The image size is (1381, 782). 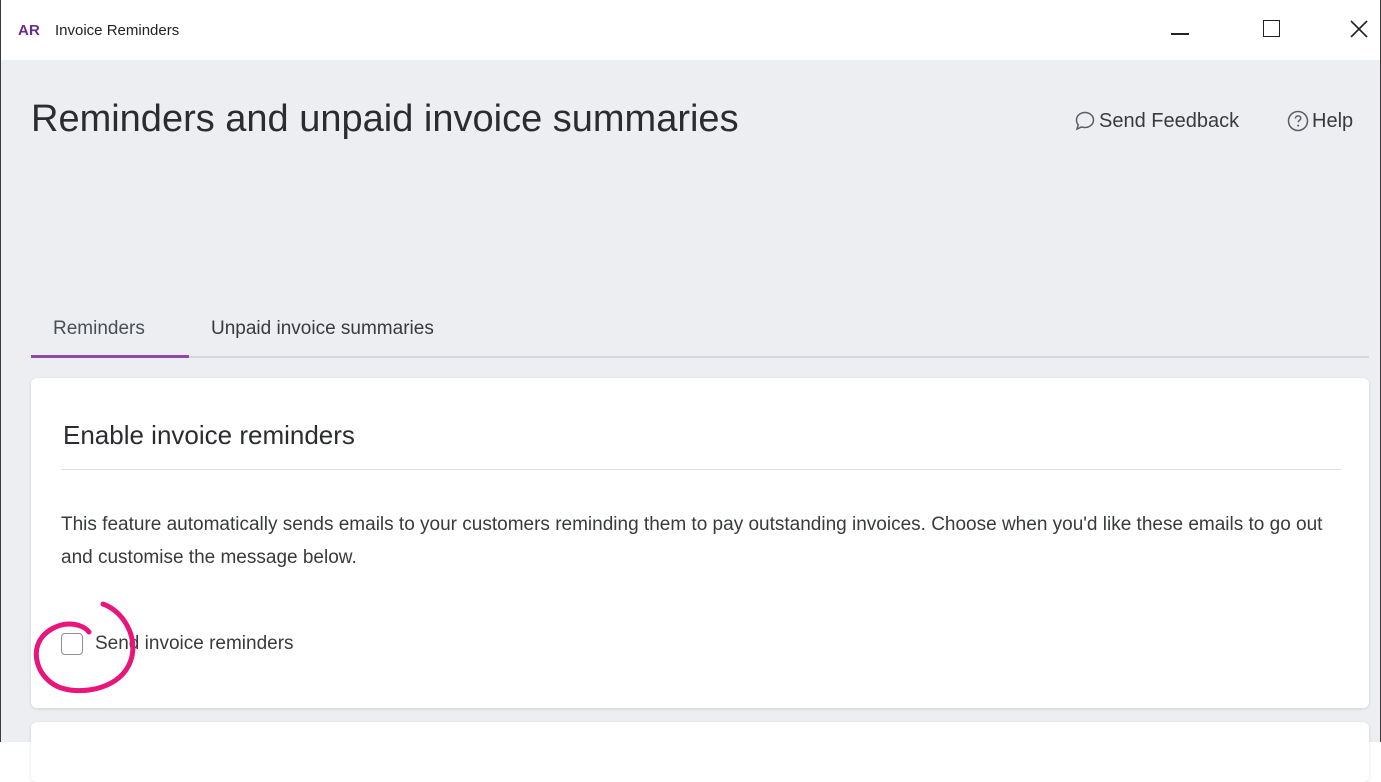 What do you see at coordinates (700, 357) in the screenshot?
I see `tab-bar-divider` at bounding box center [700, 357].